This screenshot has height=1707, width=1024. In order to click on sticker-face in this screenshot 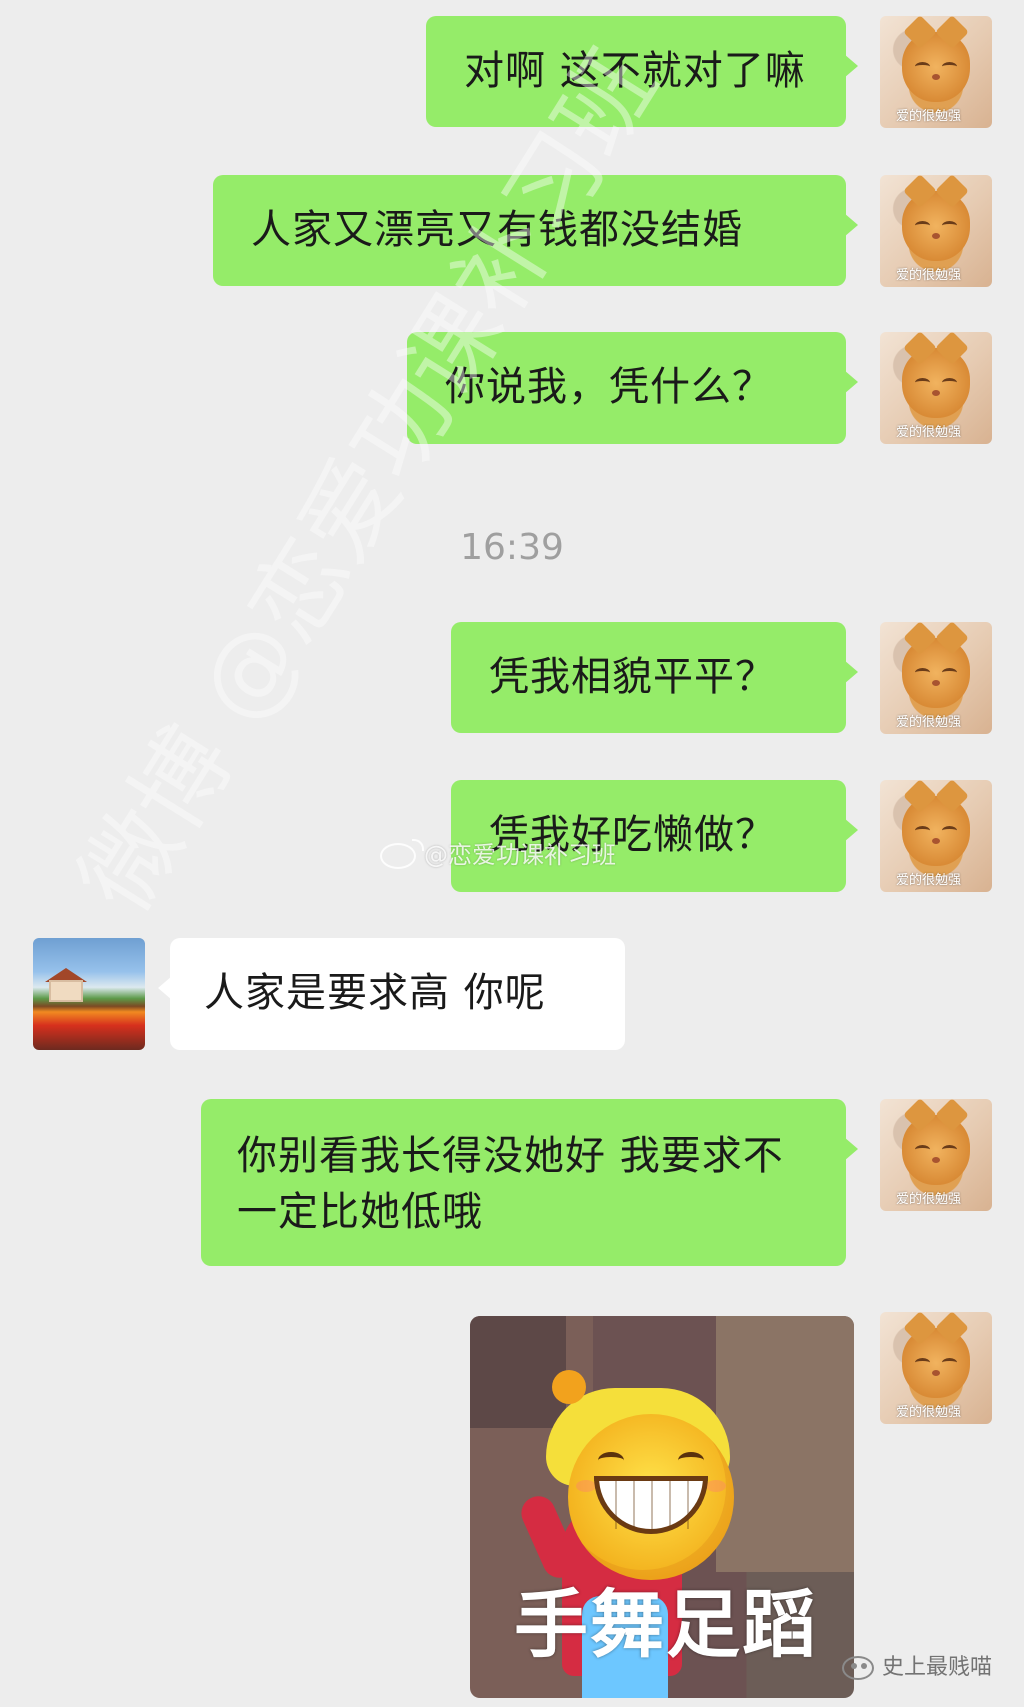, I will do `click(651, 1497)`.